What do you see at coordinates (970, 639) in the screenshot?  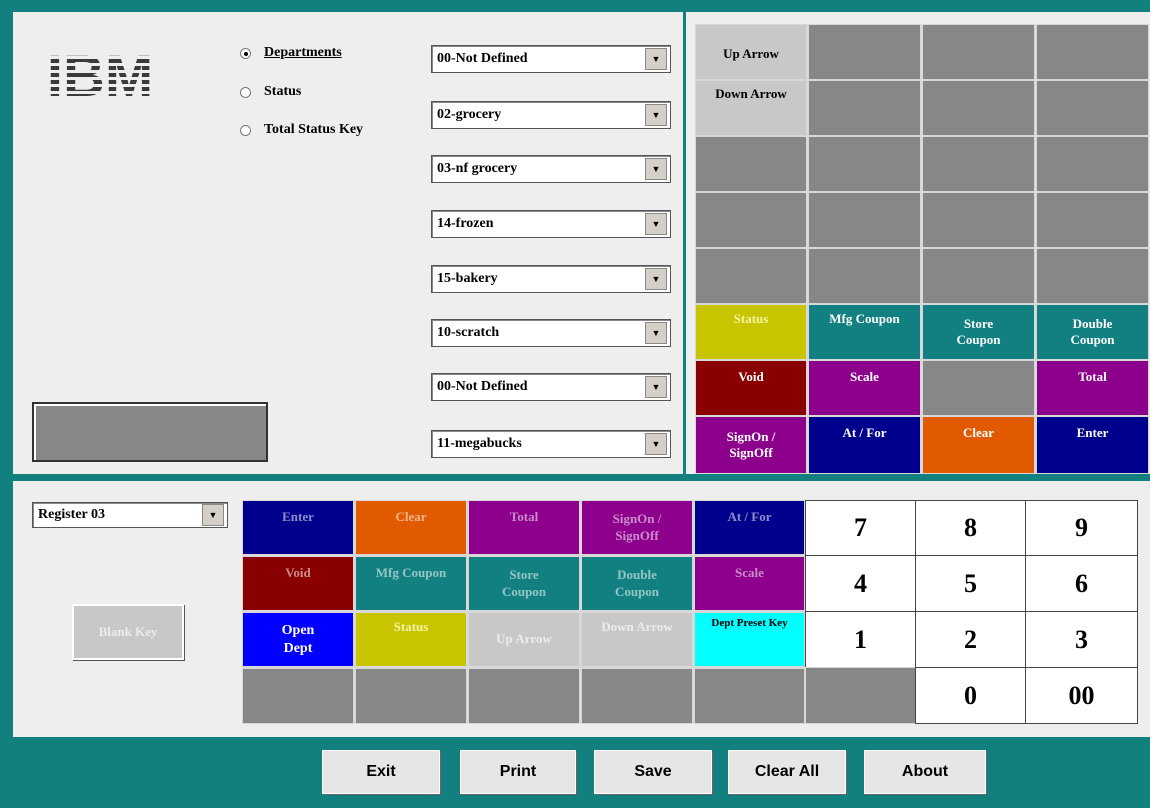 I see `numpad-key-2: 2` at bounding box center [970, 639].